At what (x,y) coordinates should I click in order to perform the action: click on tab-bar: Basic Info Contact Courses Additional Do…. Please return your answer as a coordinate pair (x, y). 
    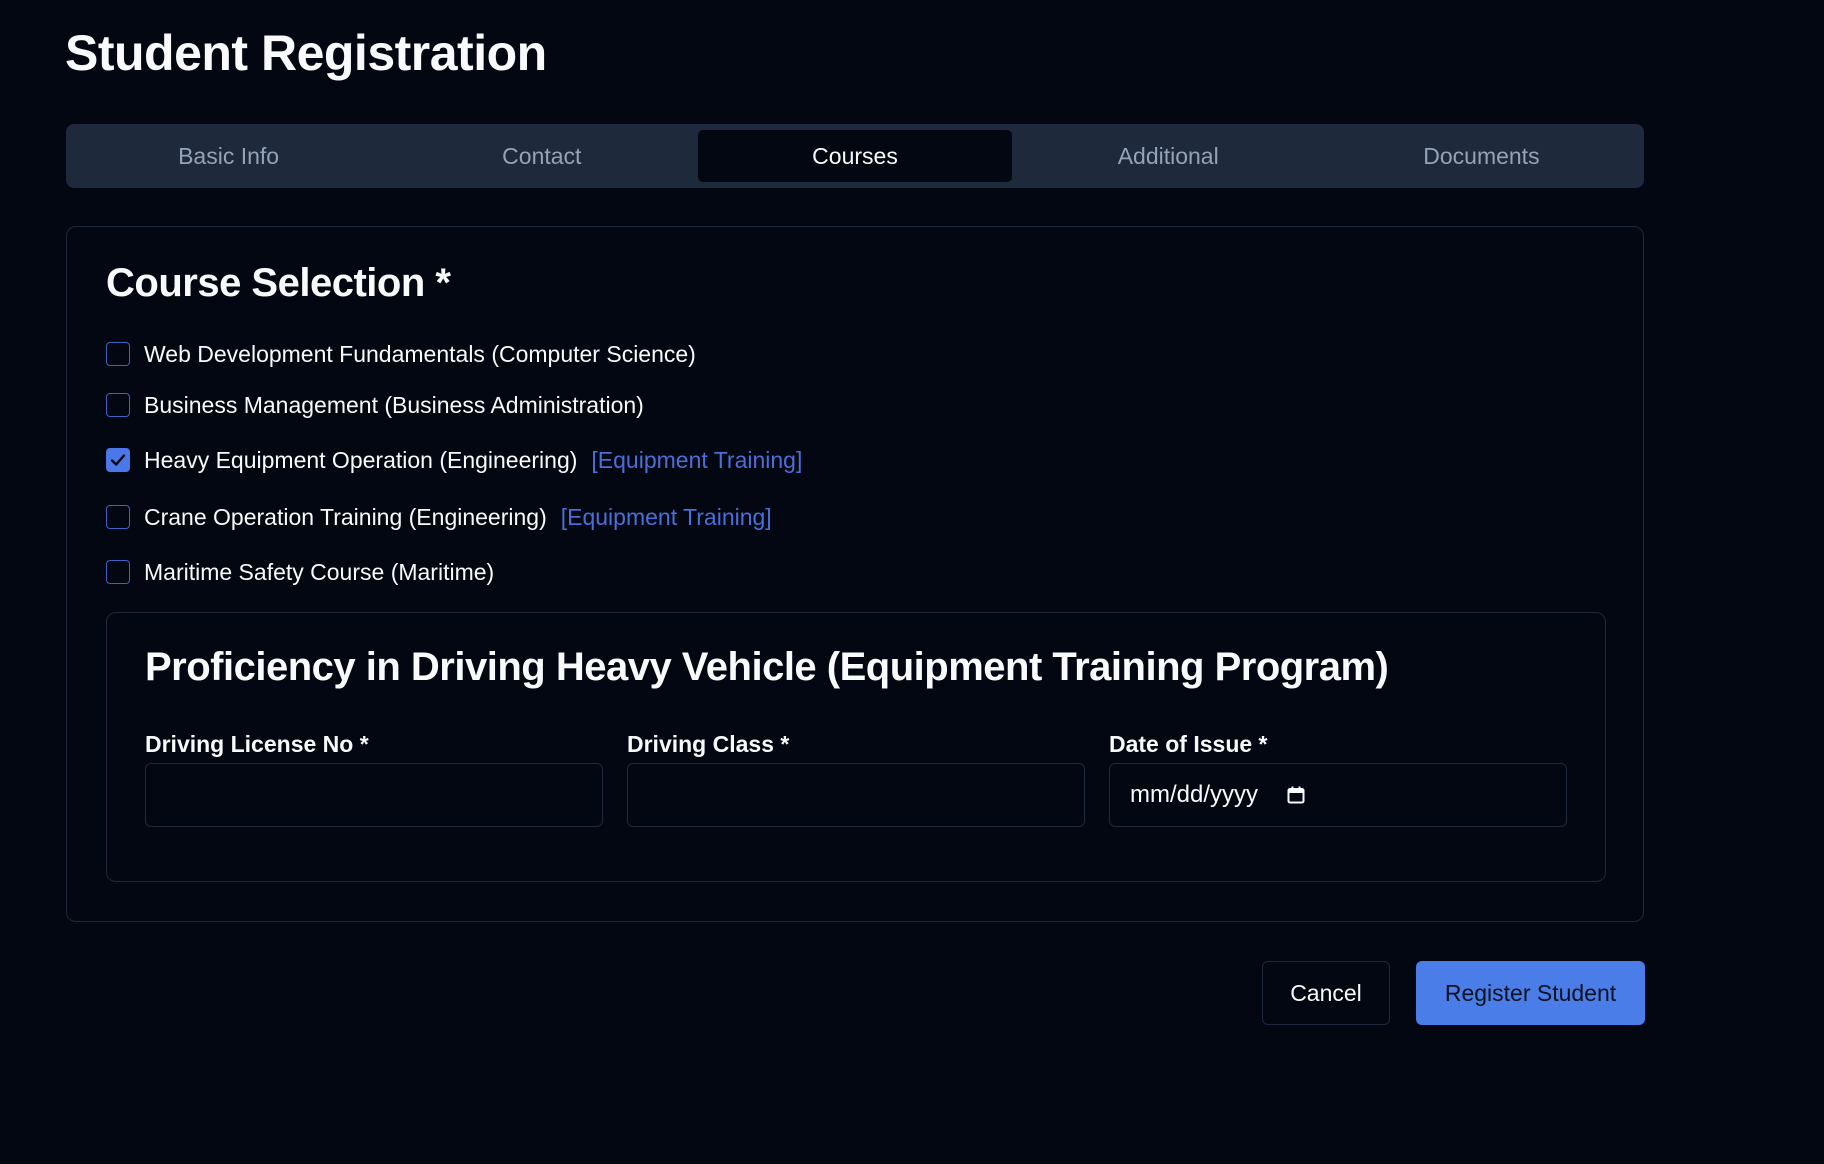
    Looking at the image, I should click on (855, 156).